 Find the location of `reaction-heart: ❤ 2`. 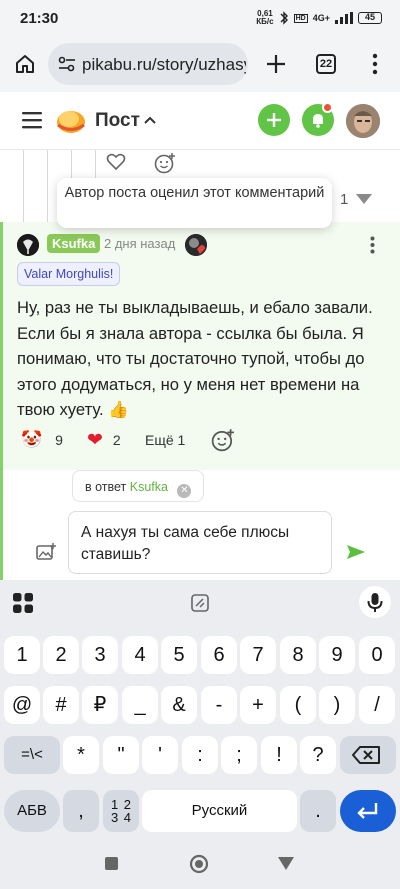

reaction-heart: ❤ 2 is located at coordinates (108, 440).